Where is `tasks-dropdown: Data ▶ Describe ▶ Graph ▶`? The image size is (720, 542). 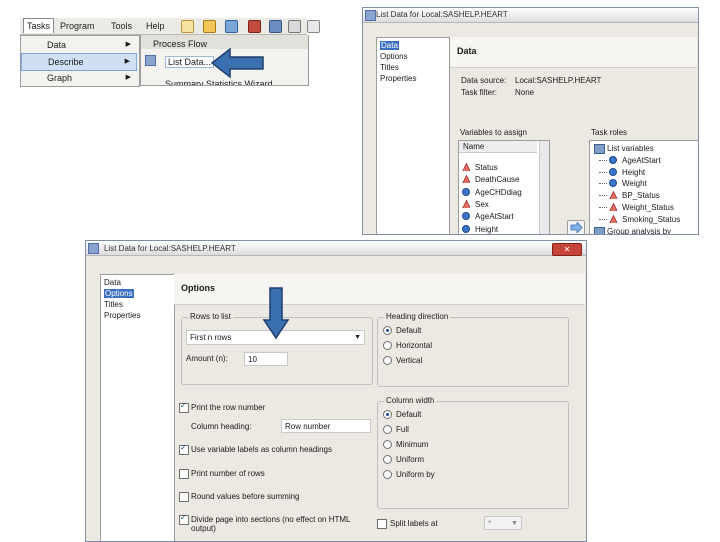 tasks-dropdown: Data ▶ Describe ▶ Graph ▶ is located at coordinates (80, 61).